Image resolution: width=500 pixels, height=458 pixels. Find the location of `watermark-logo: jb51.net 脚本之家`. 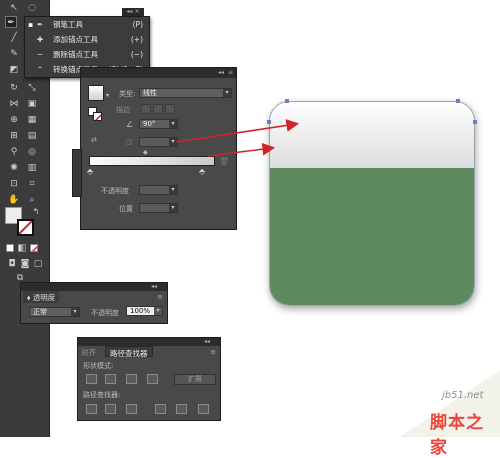

watermark-logo: jb51.net 脚本之家 is located at coordinates (440, 414).